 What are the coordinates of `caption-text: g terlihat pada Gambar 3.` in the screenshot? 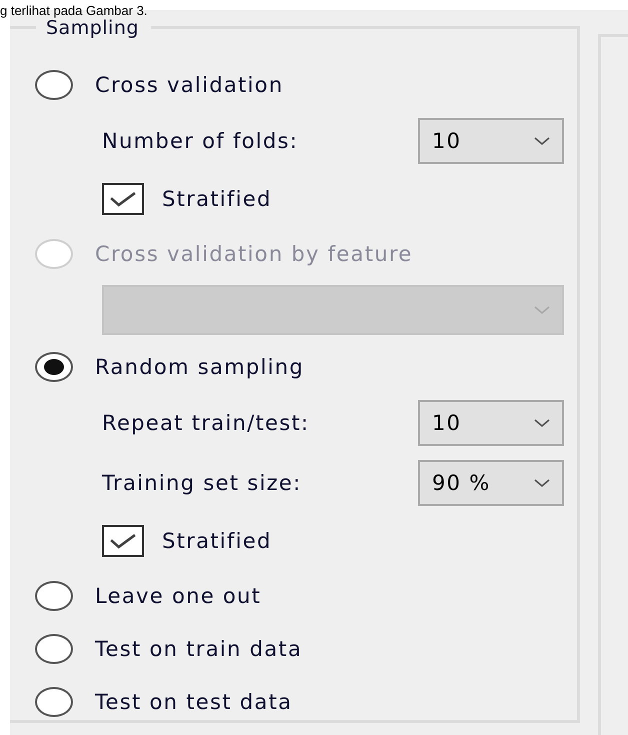 It's located at (74, 10).